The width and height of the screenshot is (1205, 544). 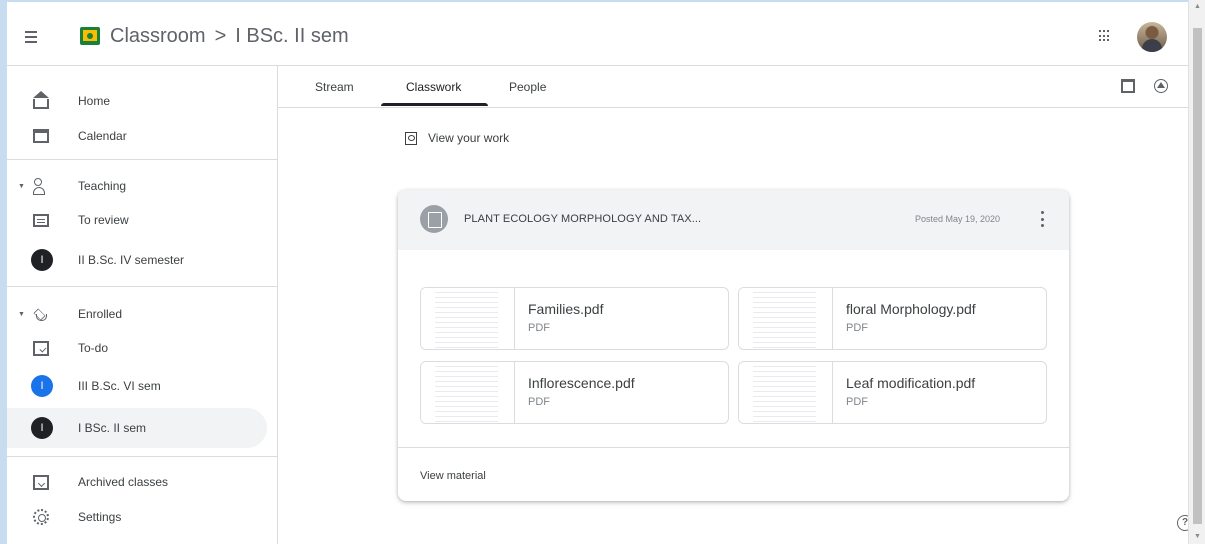 I want to click on sidebar-item-class-ii-bsc-iv: I II B.Sc. IV semester, so click(x=137, y=260).